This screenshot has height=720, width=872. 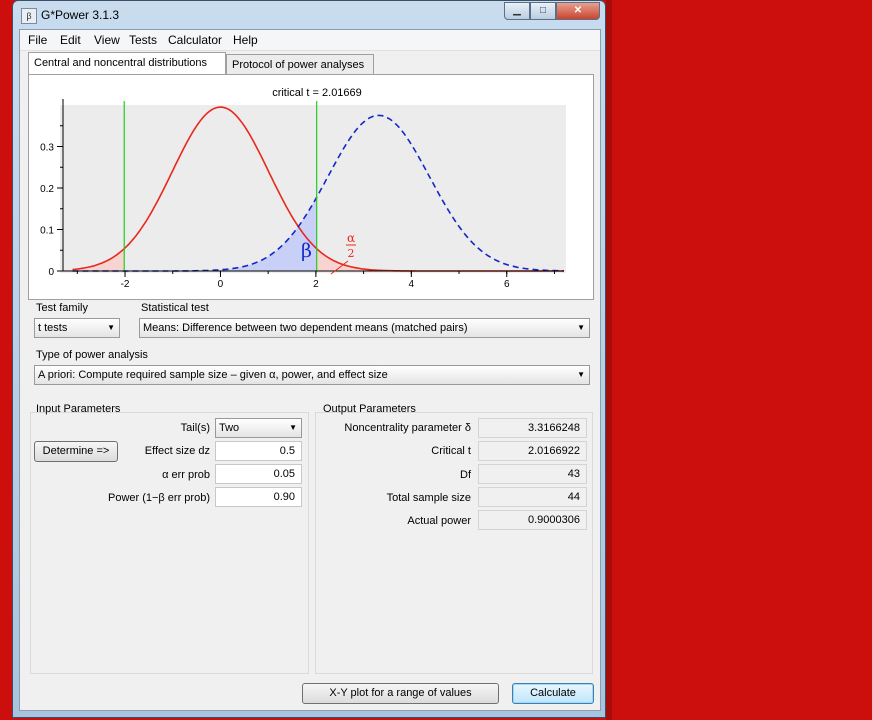 I want to click on window-shadow, so click(x=609, y=360).